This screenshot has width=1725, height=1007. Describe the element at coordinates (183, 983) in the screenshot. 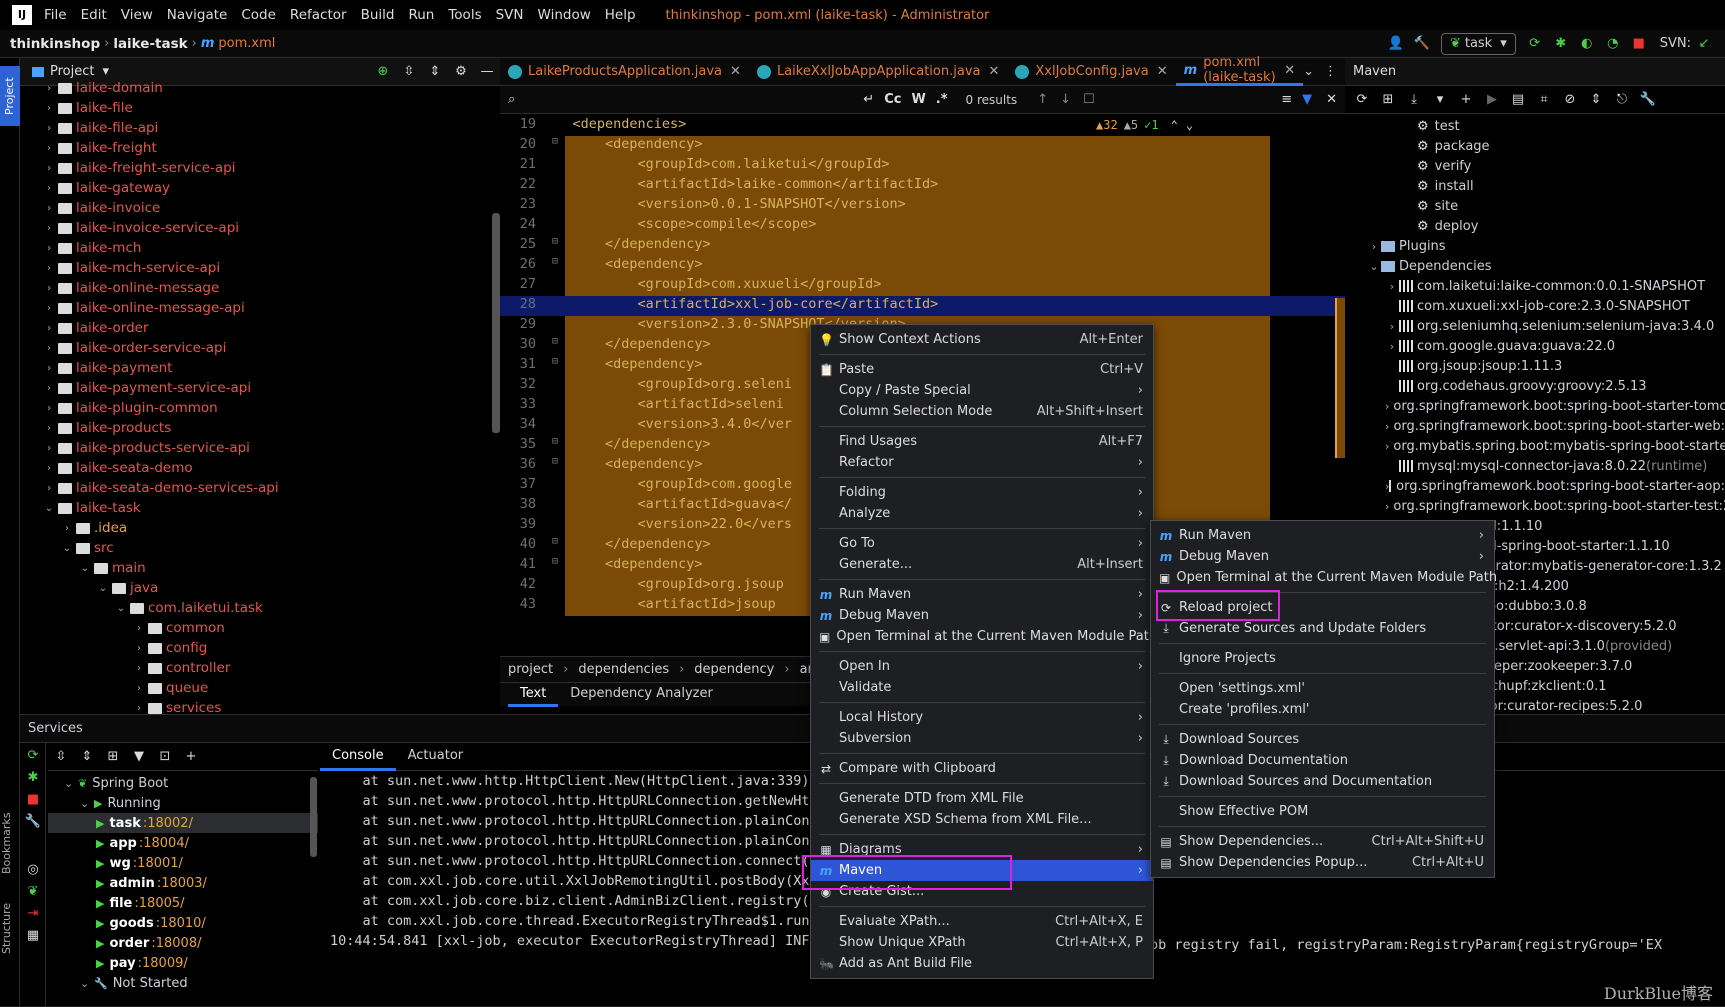

I see `service-tree-item: ⌄🔧Not Started` at that location.